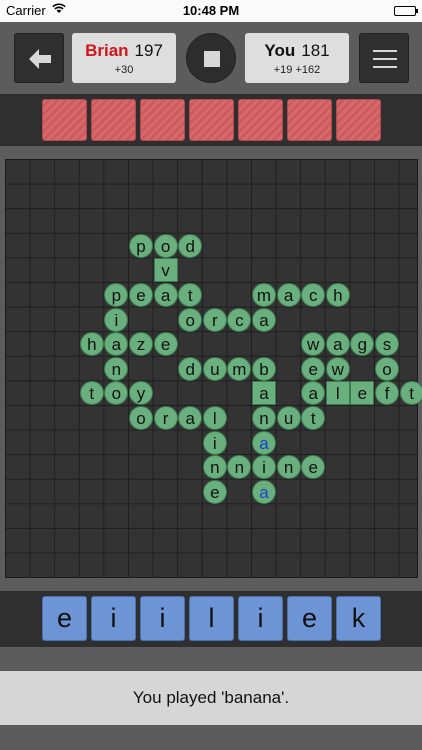 This screenshot has height=750, width=422. I want to click on status-bar: Carrier 10:48 PM, so click(211, 11).